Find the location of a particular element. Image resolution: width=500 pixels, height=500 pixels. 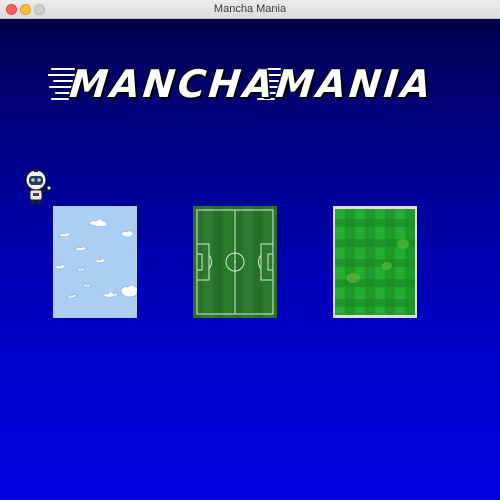

level-tile-grass is located at coordinates (375, 262).